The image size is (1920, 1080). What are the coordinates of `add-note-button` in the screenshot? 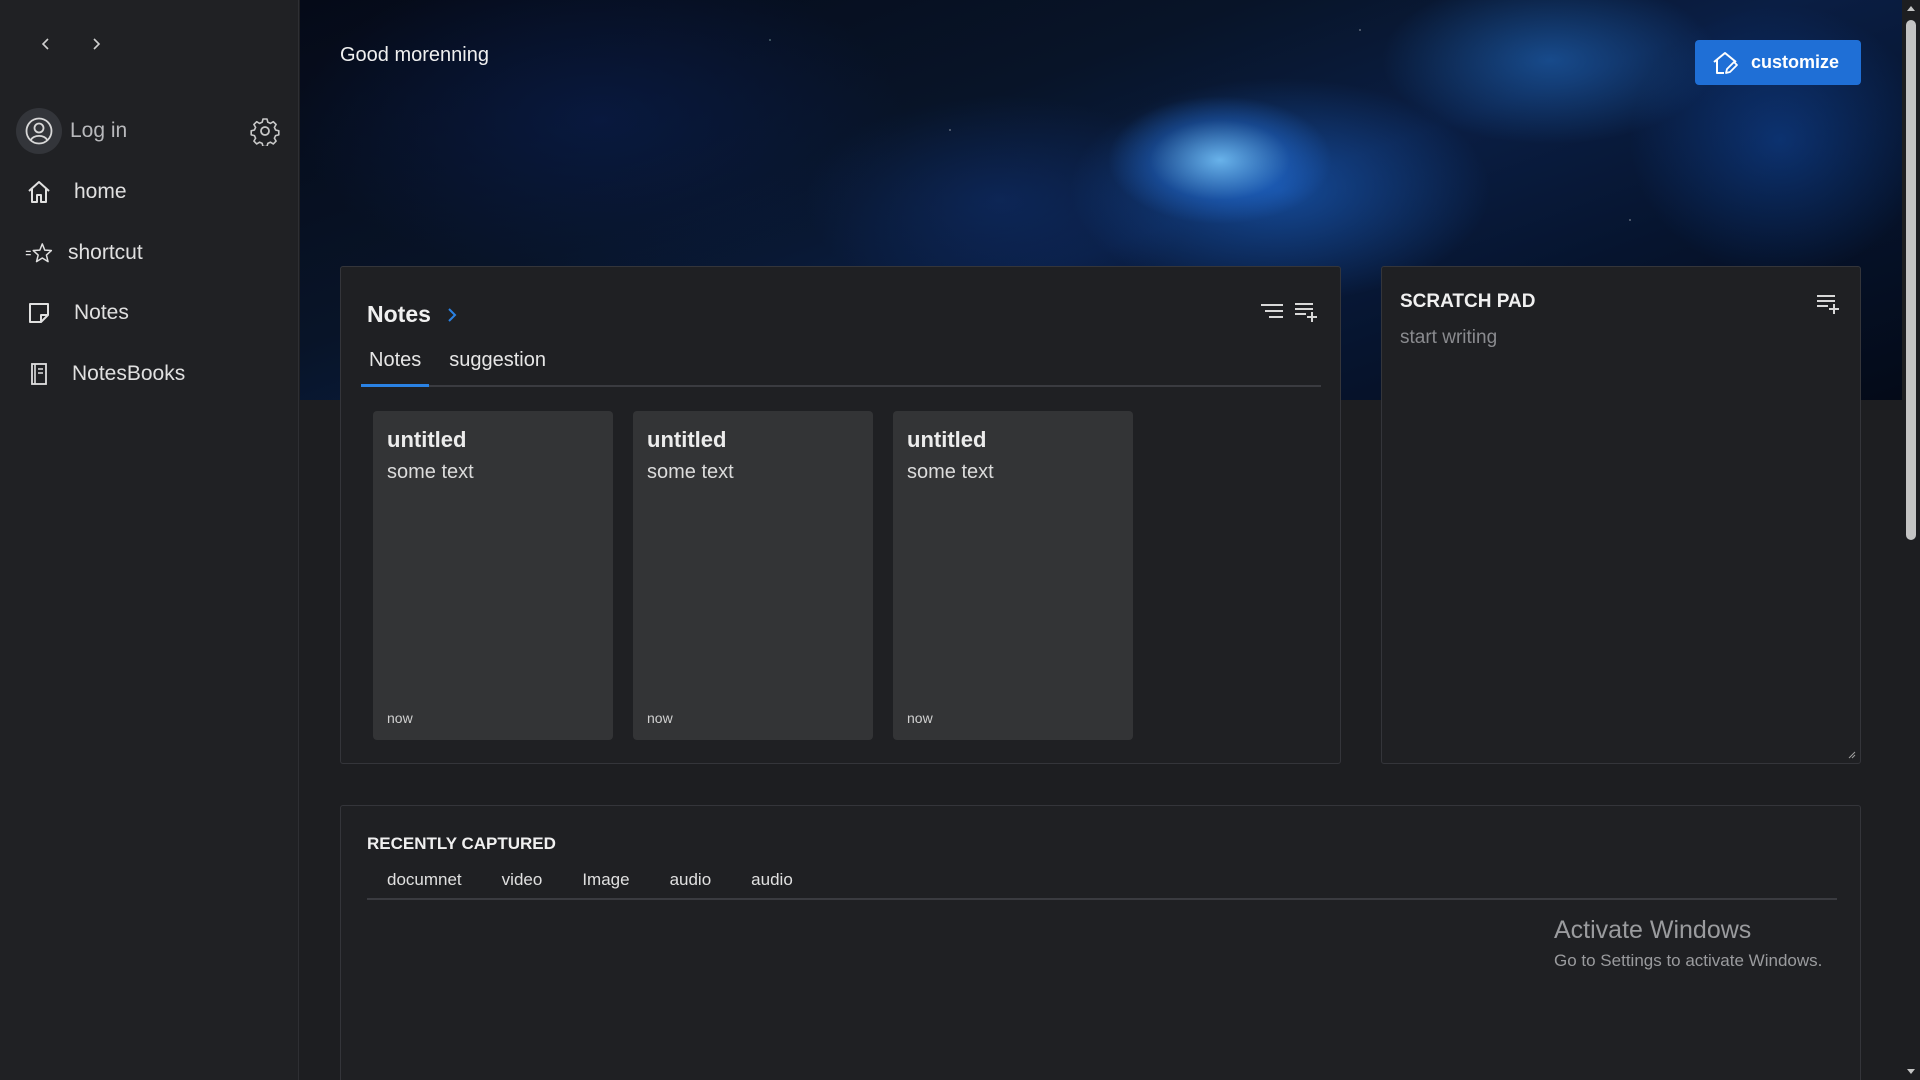 It's located at (1306, 311).